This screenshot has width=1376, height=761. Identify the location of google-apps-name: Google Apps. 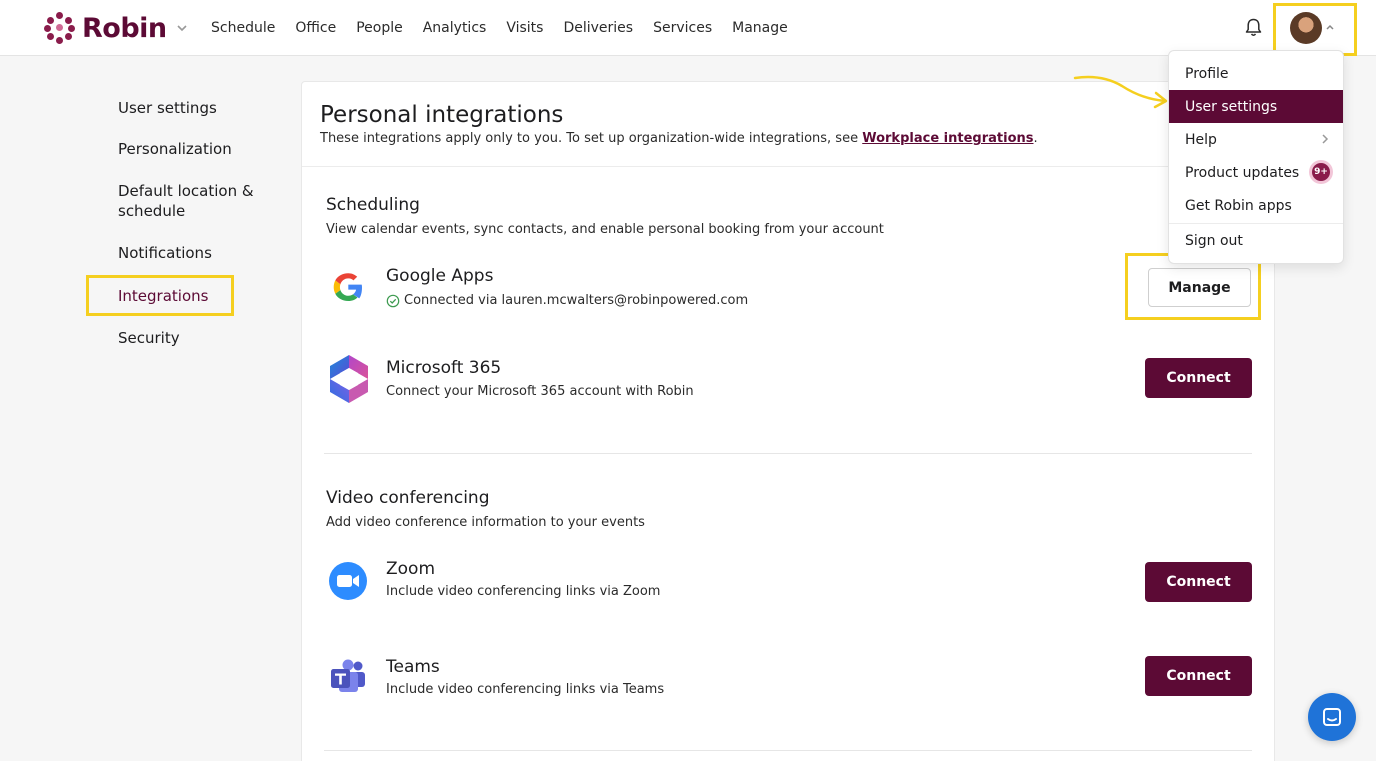
(440, 276).